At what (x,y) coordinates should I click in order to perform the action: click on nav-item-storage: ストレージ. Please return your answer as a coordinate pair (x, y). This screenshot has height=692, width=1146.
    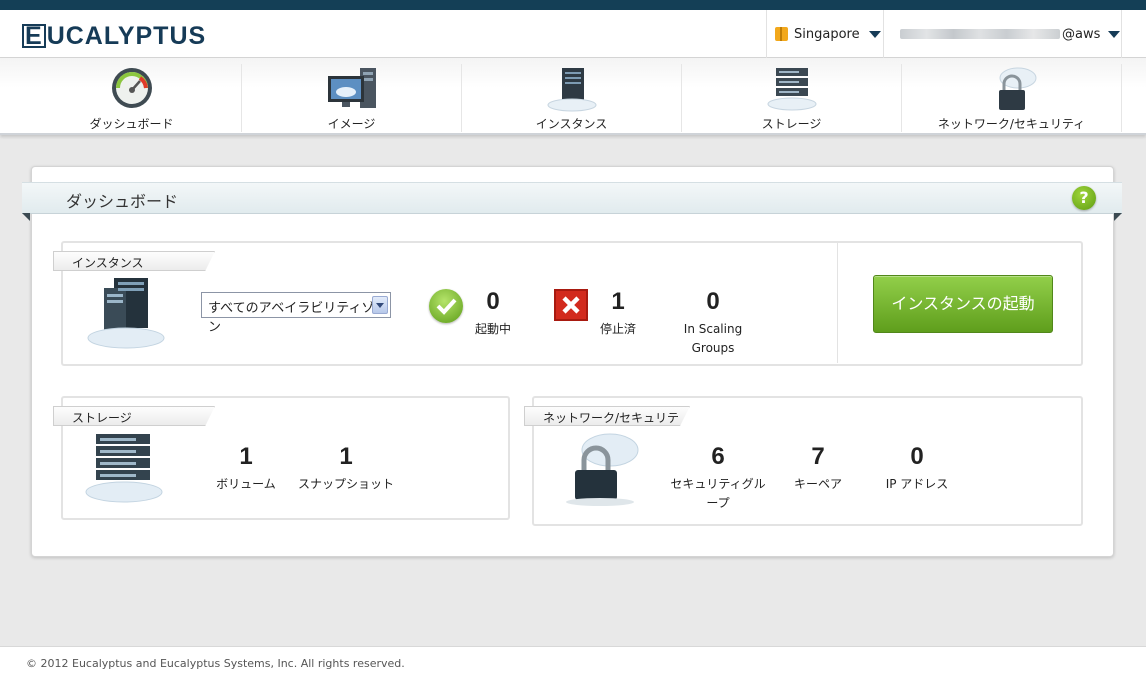
    Looking at the image, I should click on (792, 98).